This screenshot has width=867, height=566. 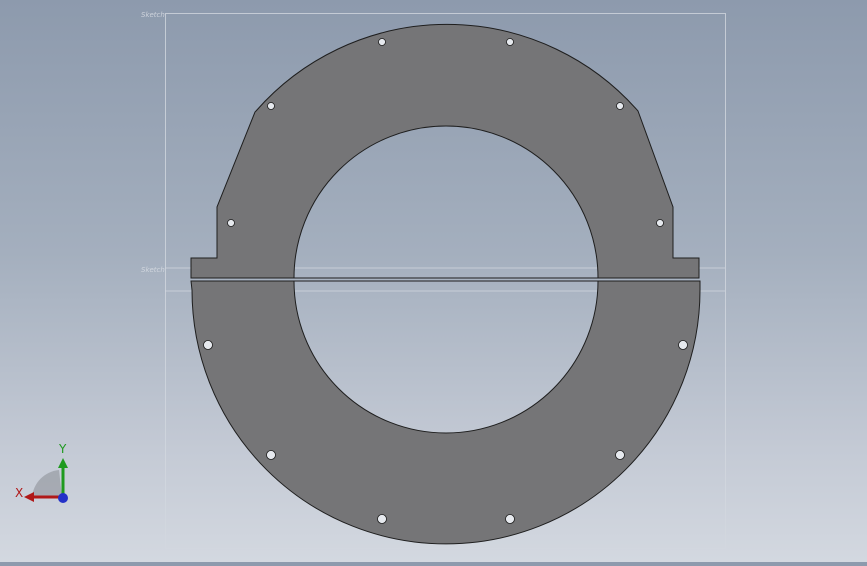 I want to click on y-axis-label: Y, so click(x=63, y=449).